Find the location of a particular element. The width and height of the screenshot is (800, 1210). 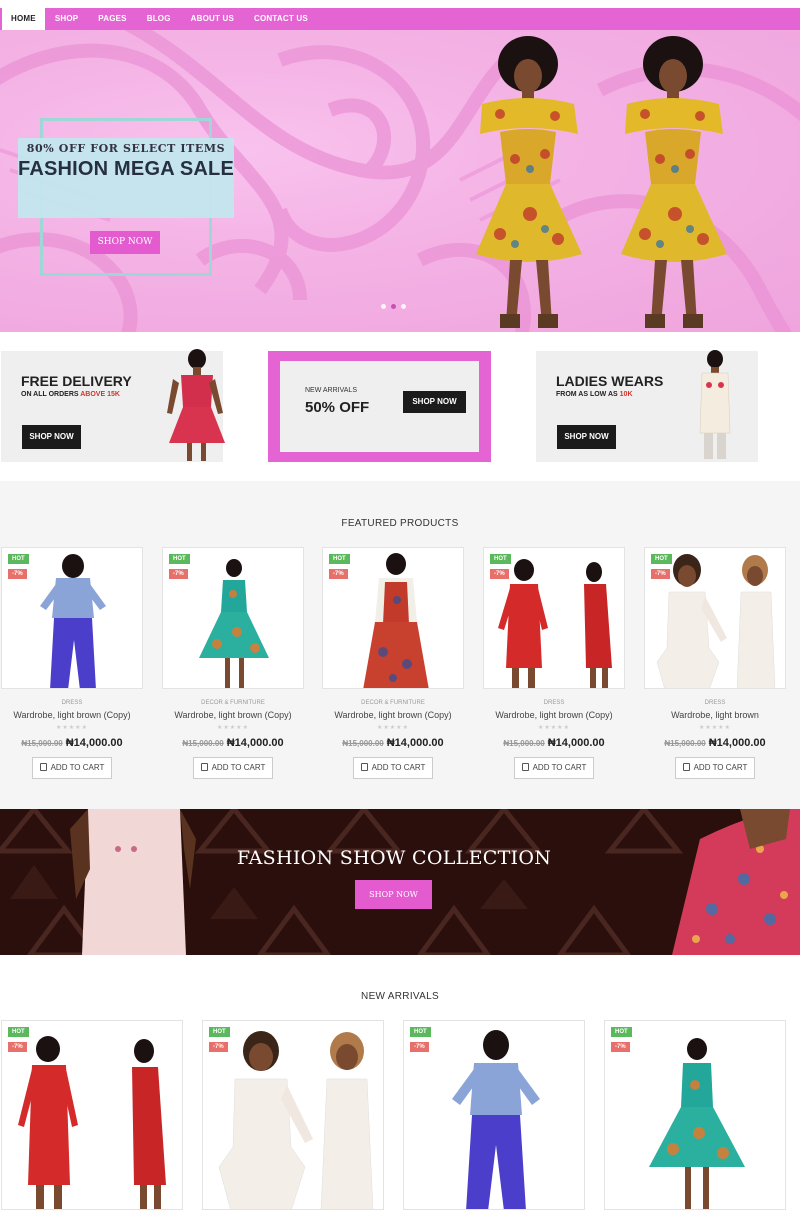

fashion-show-banner: FASHION SHOW COLLECTION SHOP NOW is located at coordinates (400, 882).